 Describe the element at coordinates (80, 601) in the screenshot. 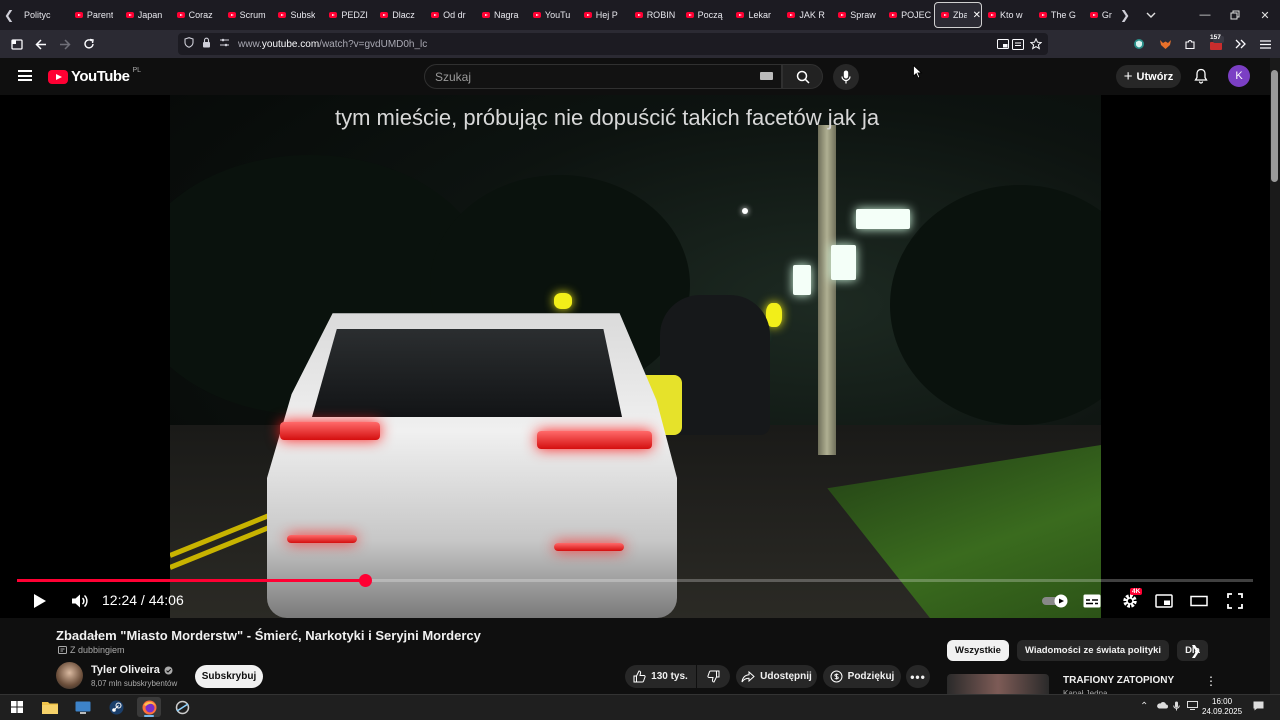

I see `volume-button` at that location.